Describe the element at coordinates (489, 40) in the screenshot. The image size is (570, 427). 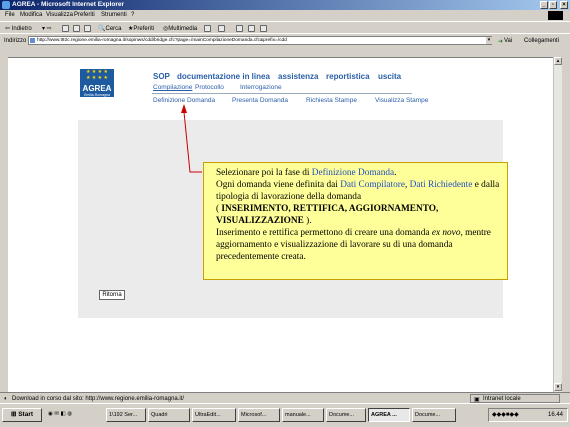
I see `address-dropdown-icon: ▾` at that location.